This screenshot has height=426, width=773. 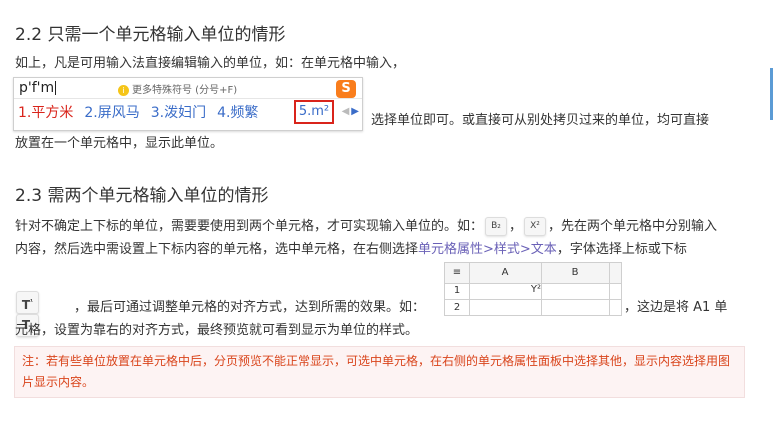 I want to click on right-arrow-icon: ▶, so click(x=355, y=111).